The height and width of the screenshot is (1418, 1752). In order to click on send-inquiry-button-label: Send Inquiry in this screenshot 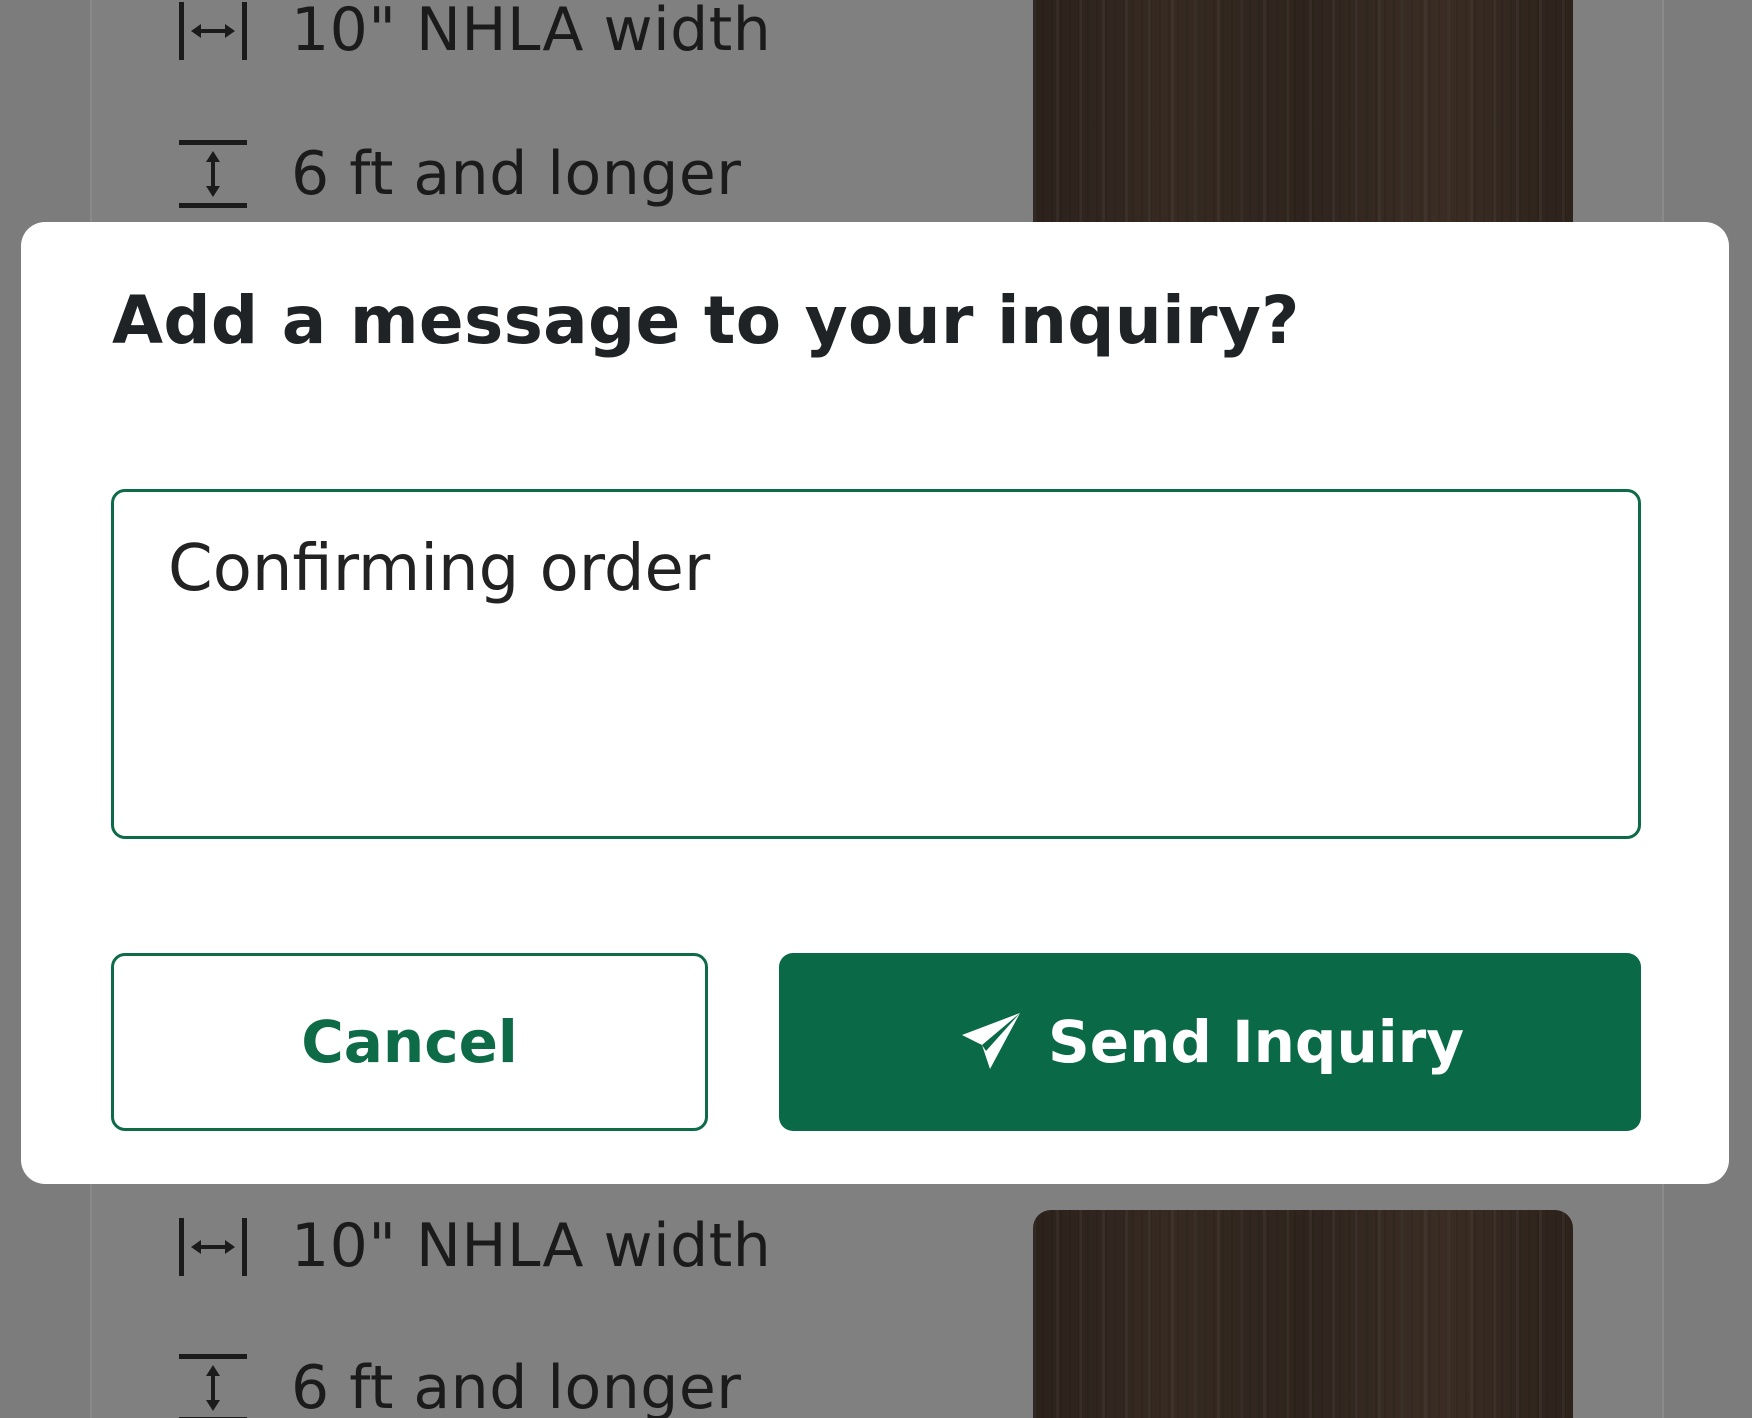, I will do `click(1256, 1042)`.